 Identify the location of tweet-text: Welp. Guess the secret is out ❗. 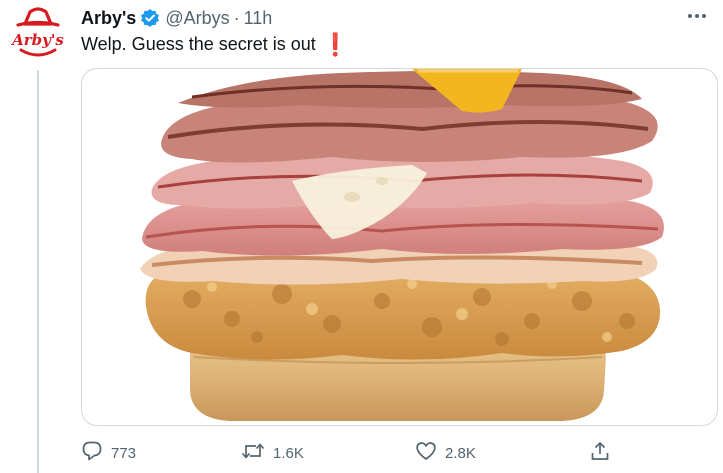
(215, 44).